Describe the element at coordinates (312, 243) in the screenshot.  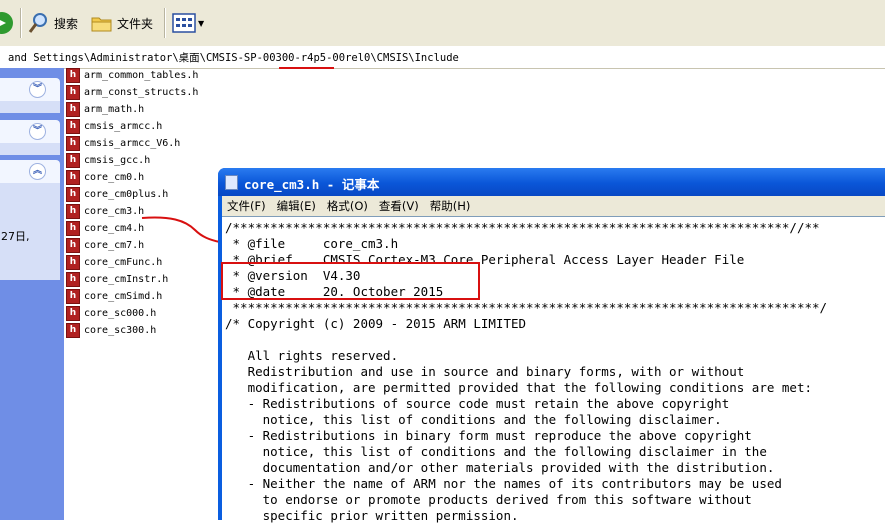
I see `code-line: * @file core_cm3.h` at that location.